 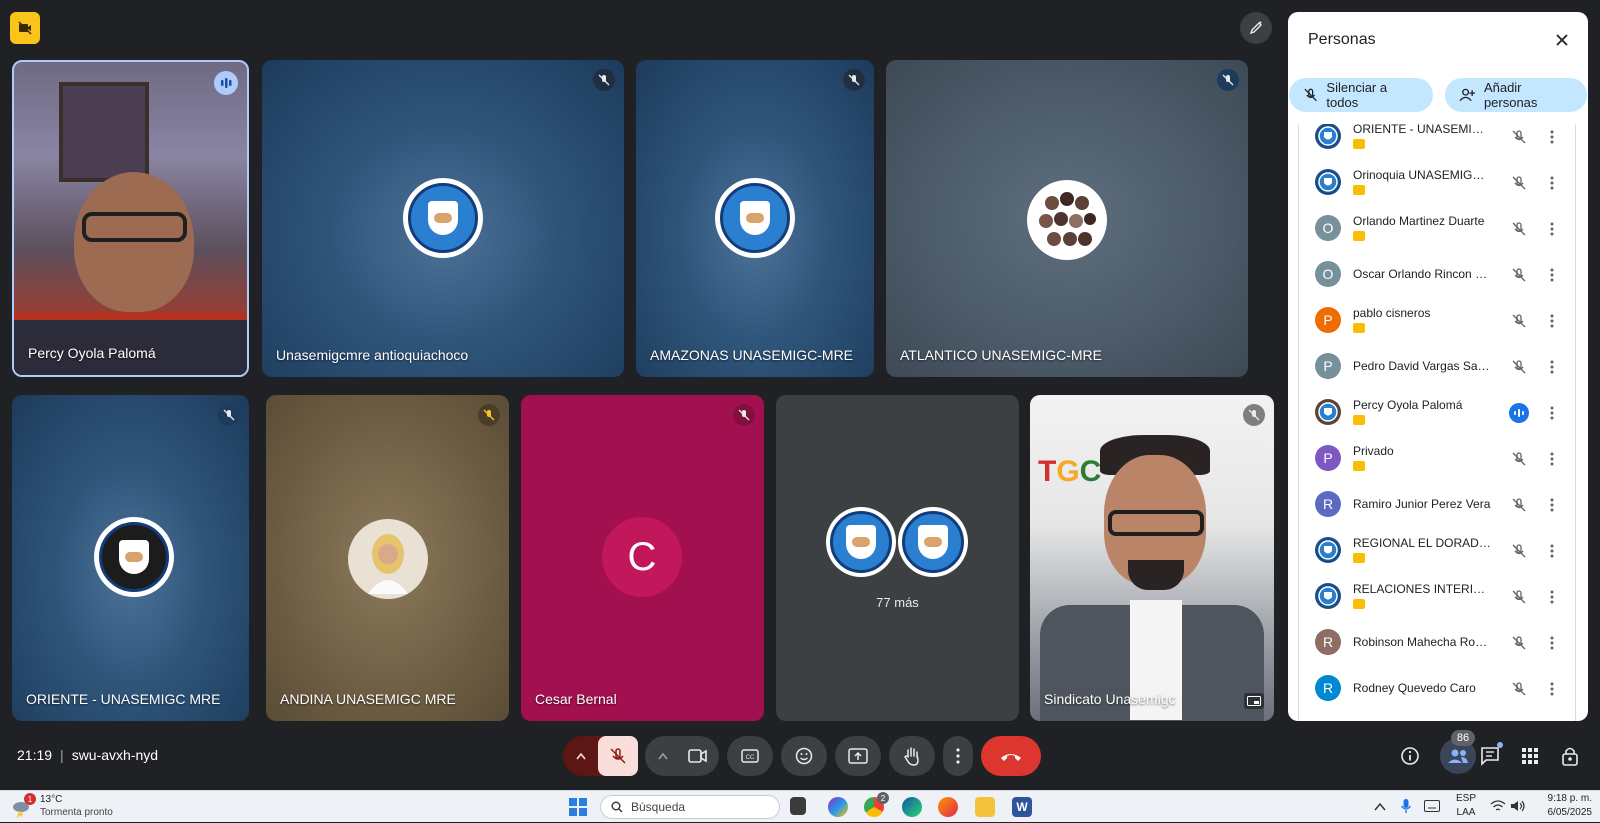 What do you see at coordinates (1437, 689) in the screenshot?
I see `participant-row: R Rodney Quevedo Caro` at bounding box center [1437, 689].